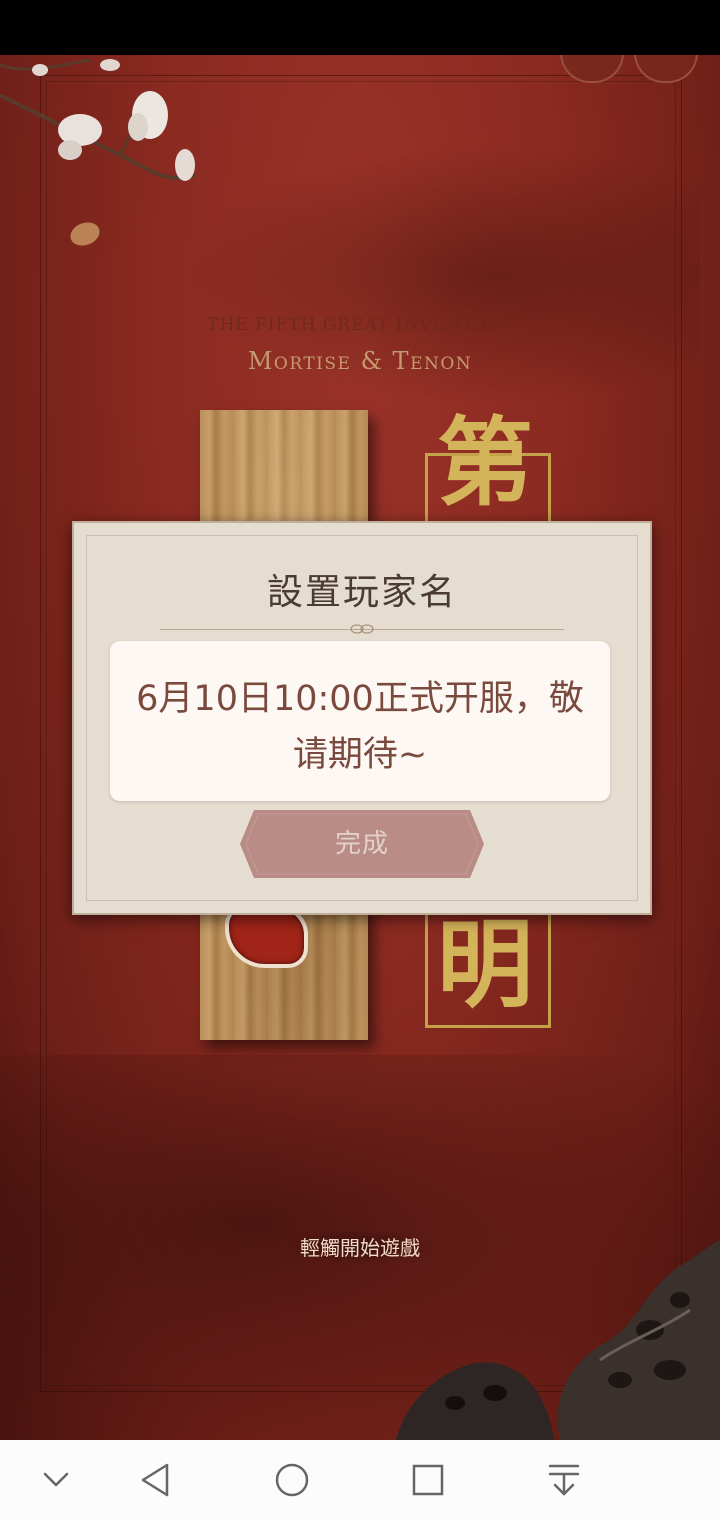  I want to click on message-box: 6月10日10:00正式开服，敬请期待~, so click(360, 721).